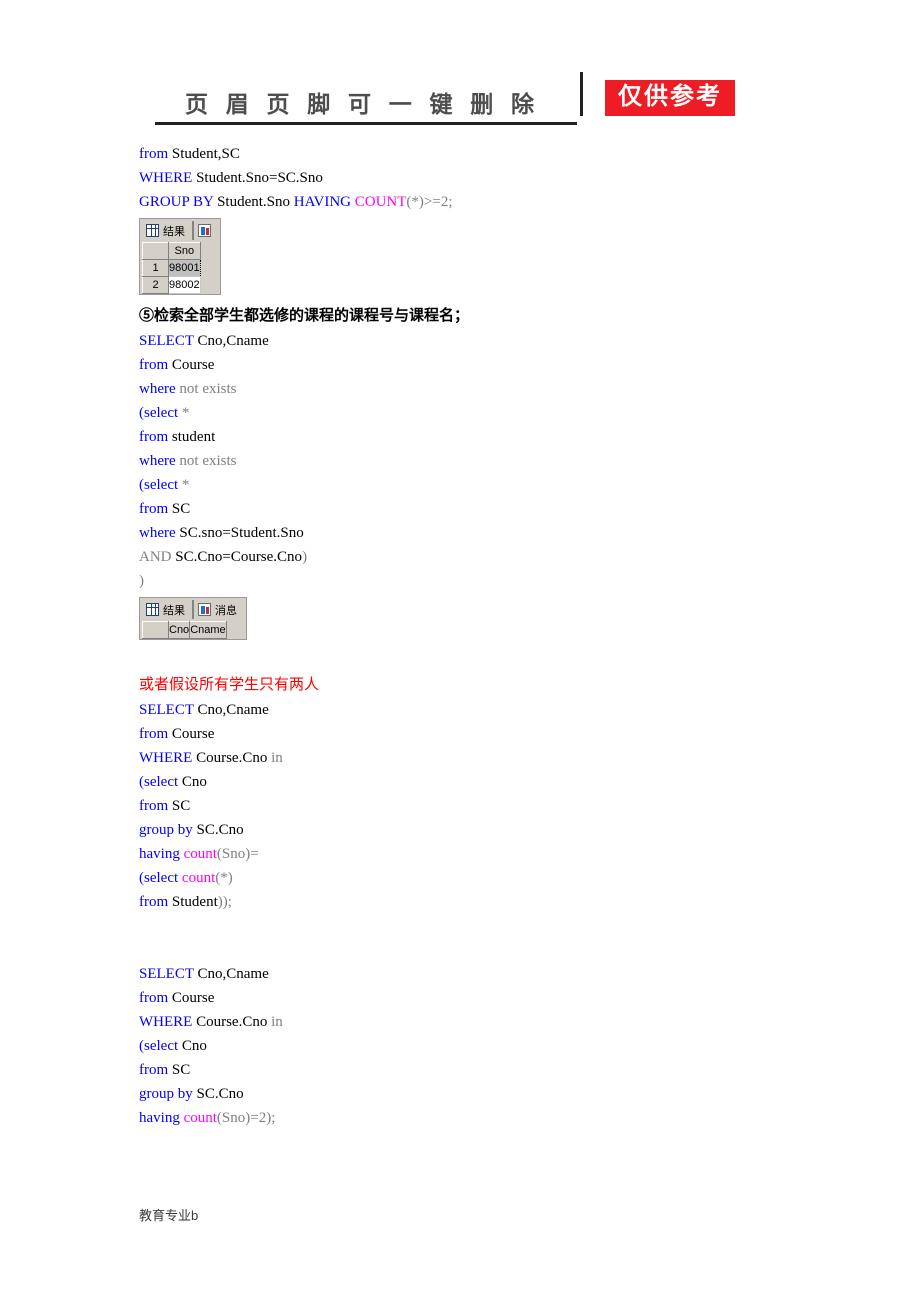 The width and height of the screenshot is (920, 1302). I want to click on table-header-row: Sno, so click(171, 251).